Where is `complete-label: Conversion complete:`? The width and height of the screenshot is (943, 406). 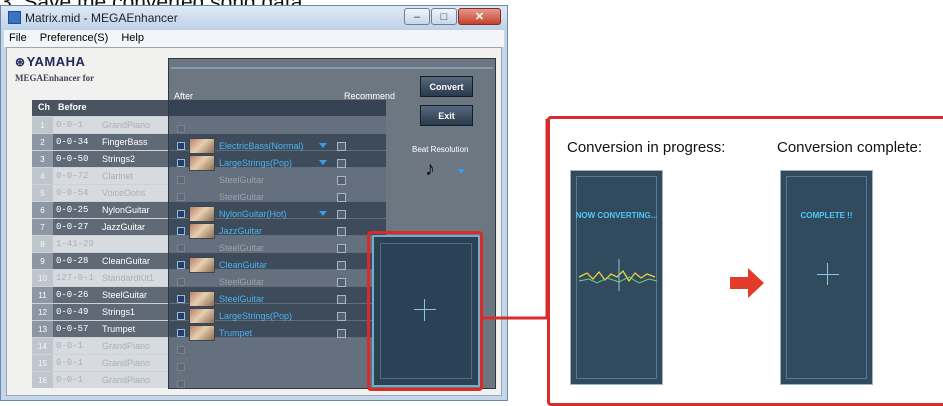 complete-label: Conversion complete: is located at coordinates (850, 147).